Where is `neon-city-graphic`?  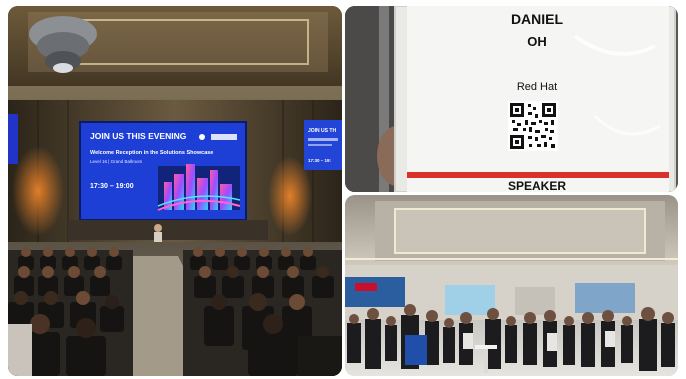
neon-city-graphic is located at coordinates (199, 187).